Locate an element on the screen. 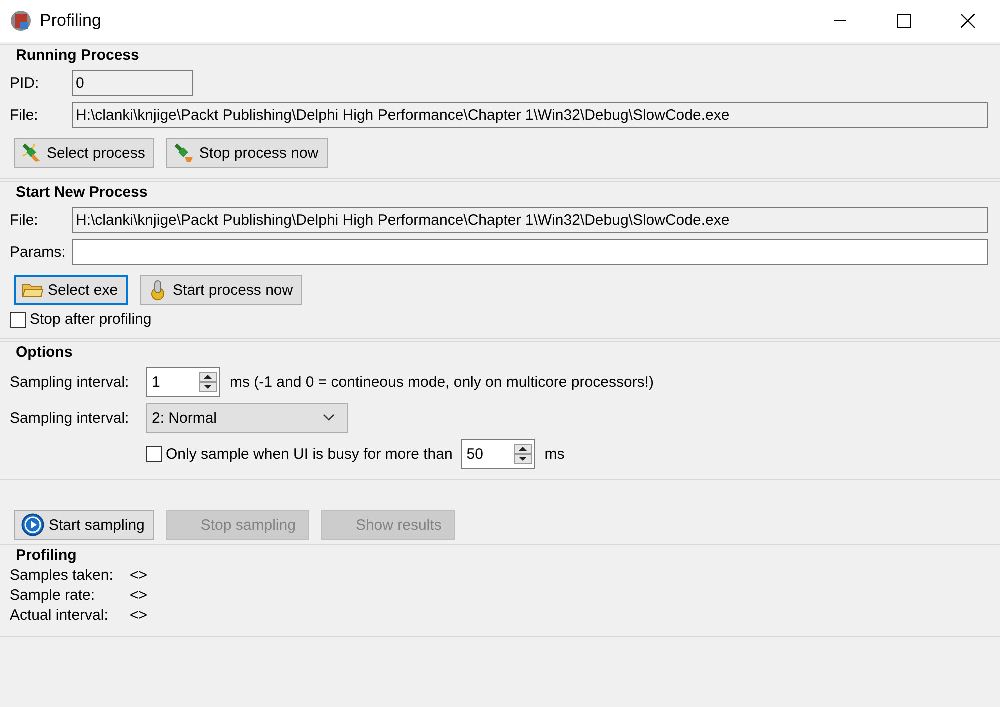 This screenshot has height=707, width=1000. group-title: Profiling is located at coordinates (47, 555).